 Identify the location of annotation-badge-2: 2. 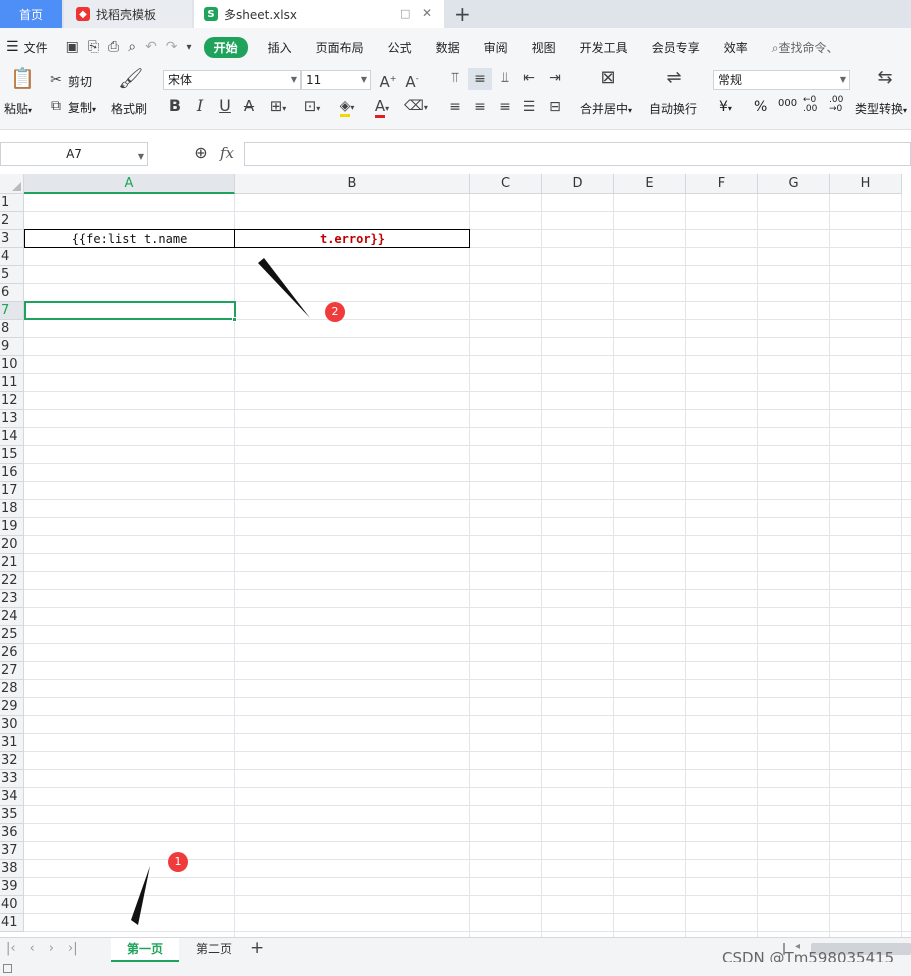
(335, 312).